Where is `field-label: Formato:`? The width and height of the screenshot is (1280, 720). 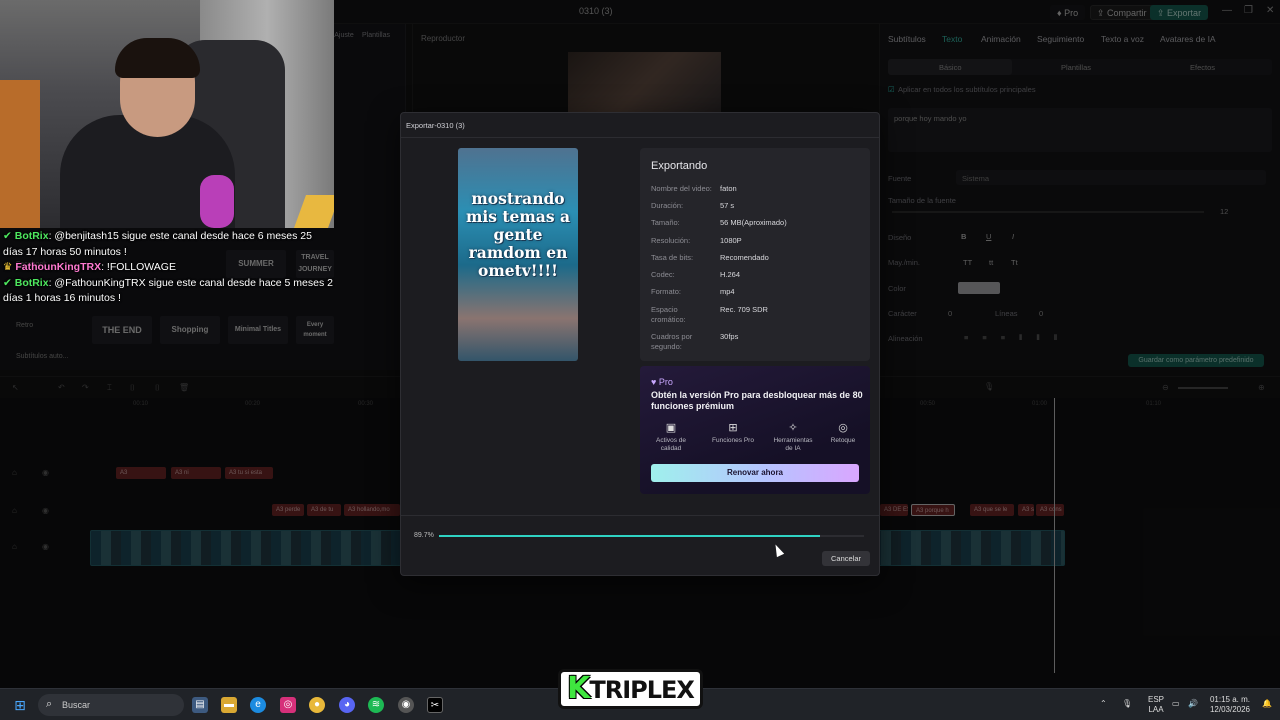 field-label: Formato: is located at coordinates (666, 291).